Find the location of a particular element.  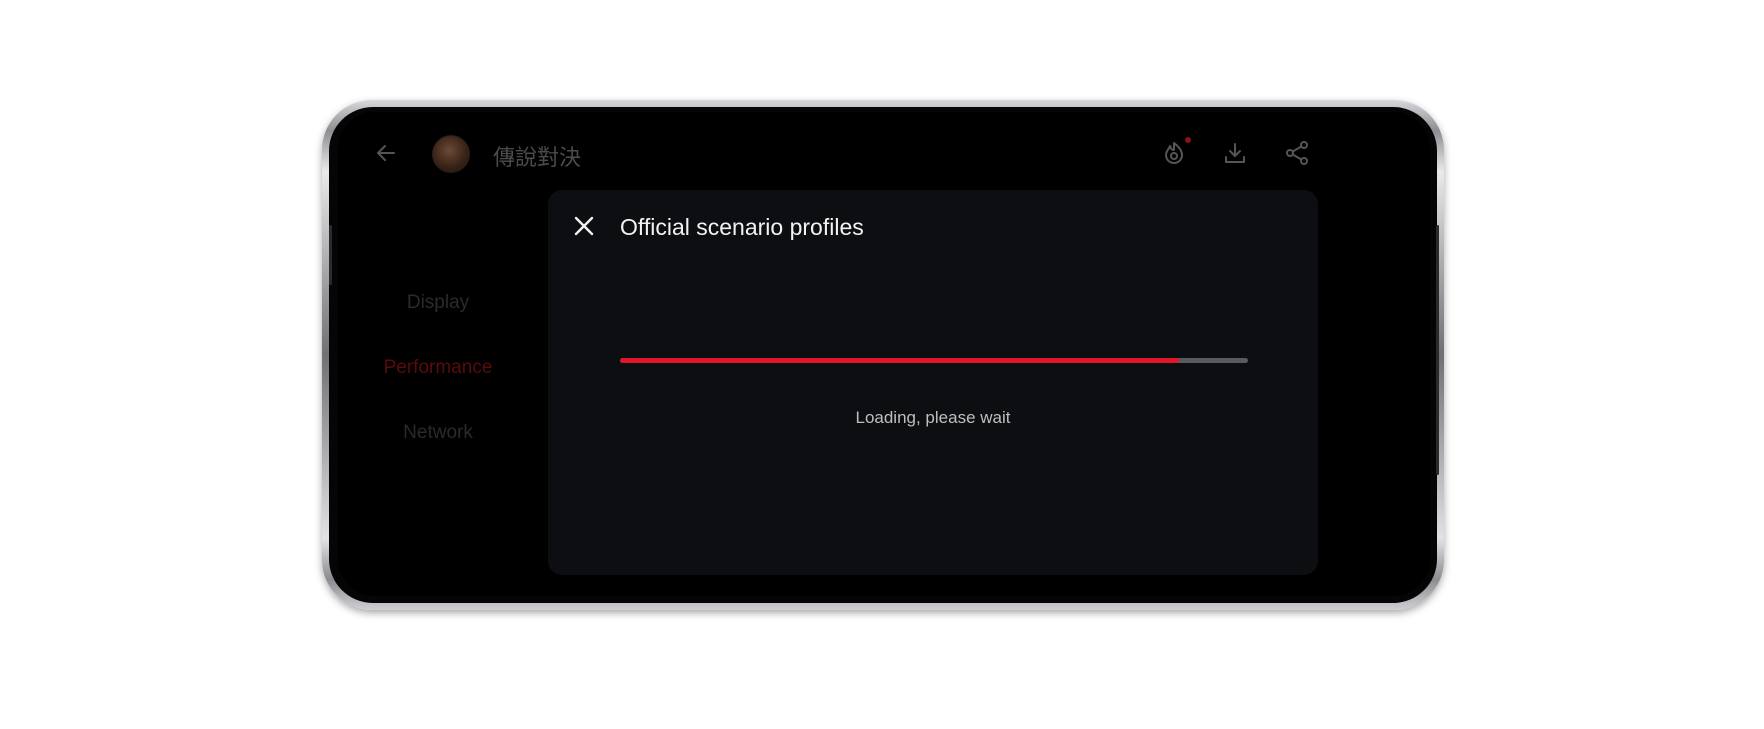

game-genie-icon is located at coordinates (1174, 153).